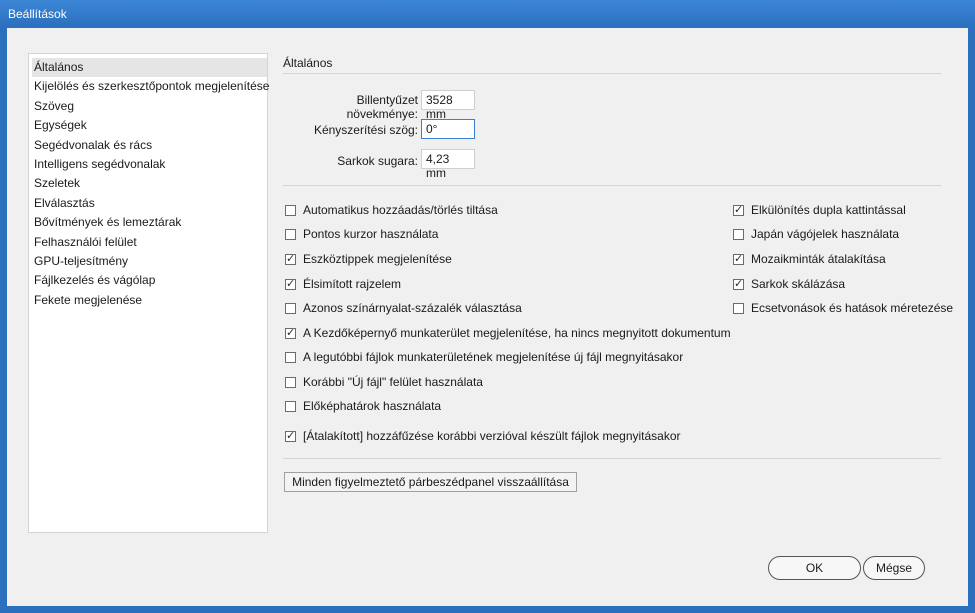  I want to click on sidebar-item: Intelligens segédvonalak, so click(149, 164).